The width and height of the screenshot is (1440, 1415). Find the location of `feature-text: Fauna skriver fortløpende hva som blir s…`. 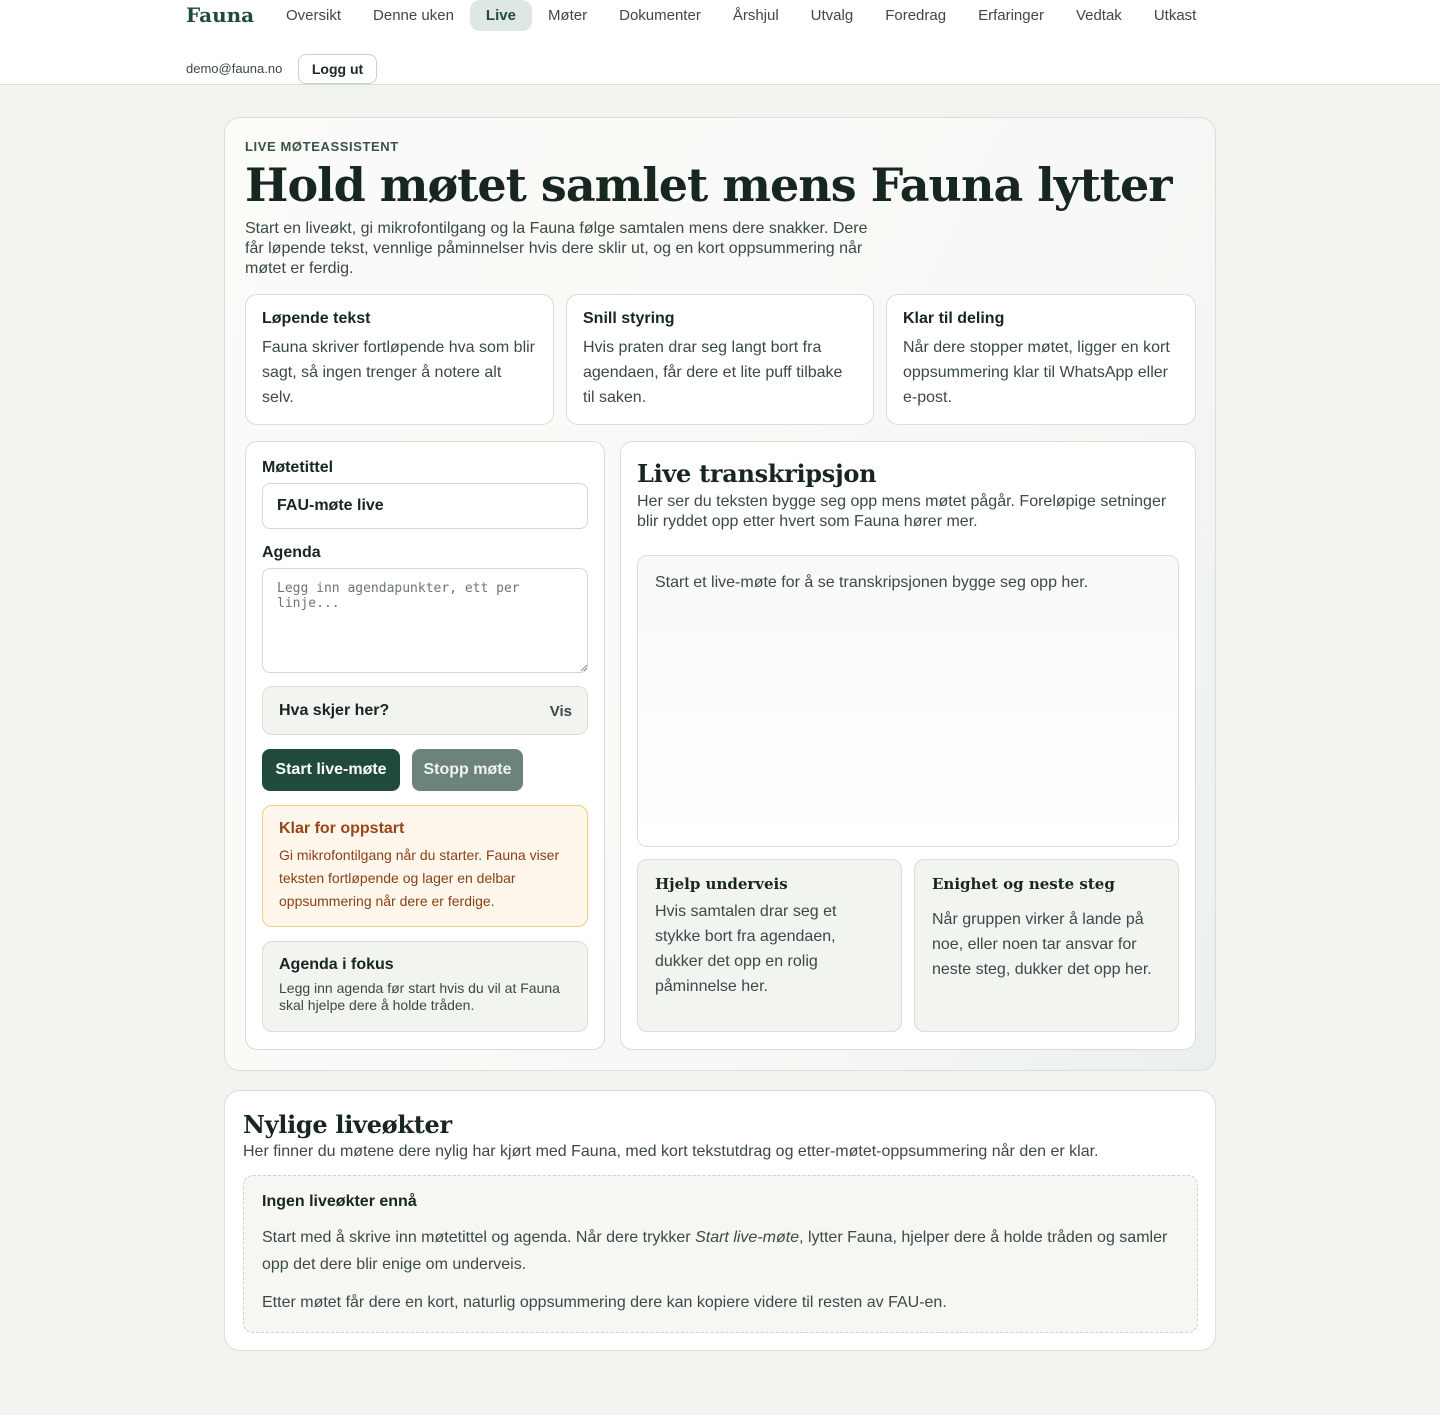

feature-text: Fauna skriver fortløpende hva som blir s… is located at coordinates (398, 372).